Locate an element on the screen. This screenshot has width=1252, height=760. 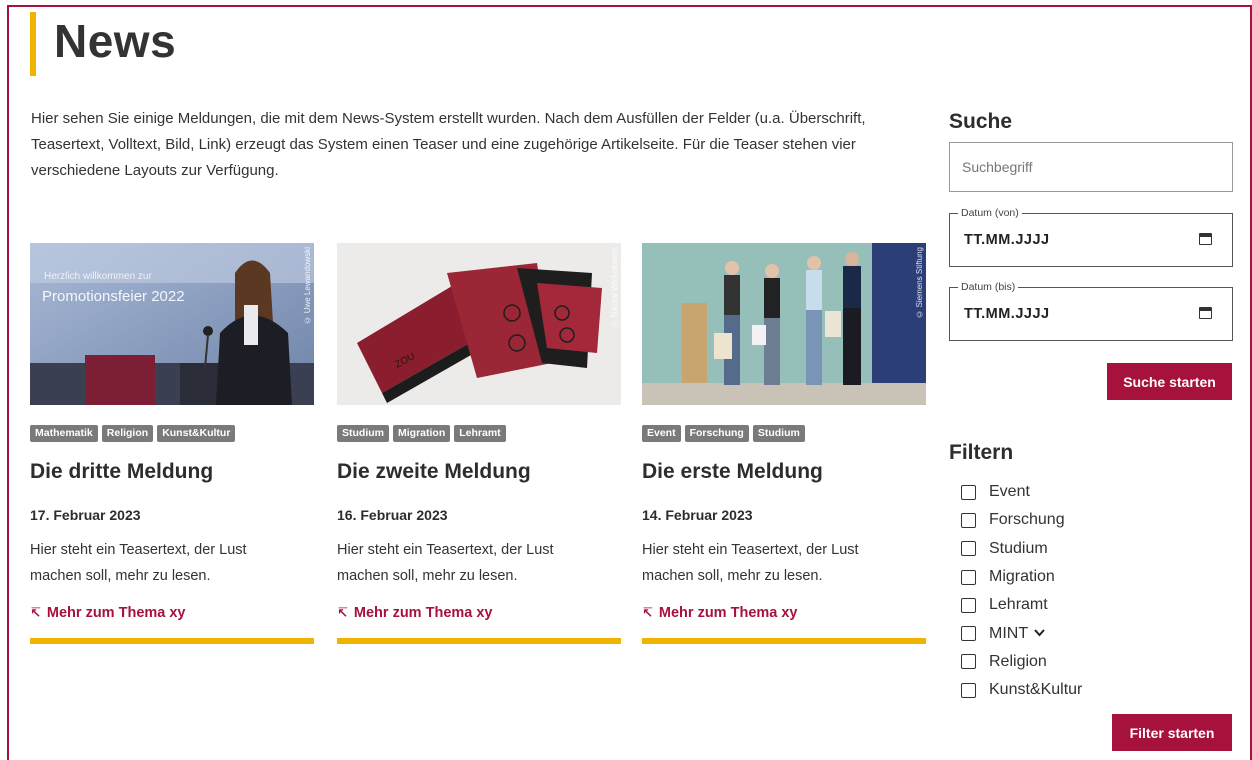
filter-label: Migration is located at coordinates (1022, 577).